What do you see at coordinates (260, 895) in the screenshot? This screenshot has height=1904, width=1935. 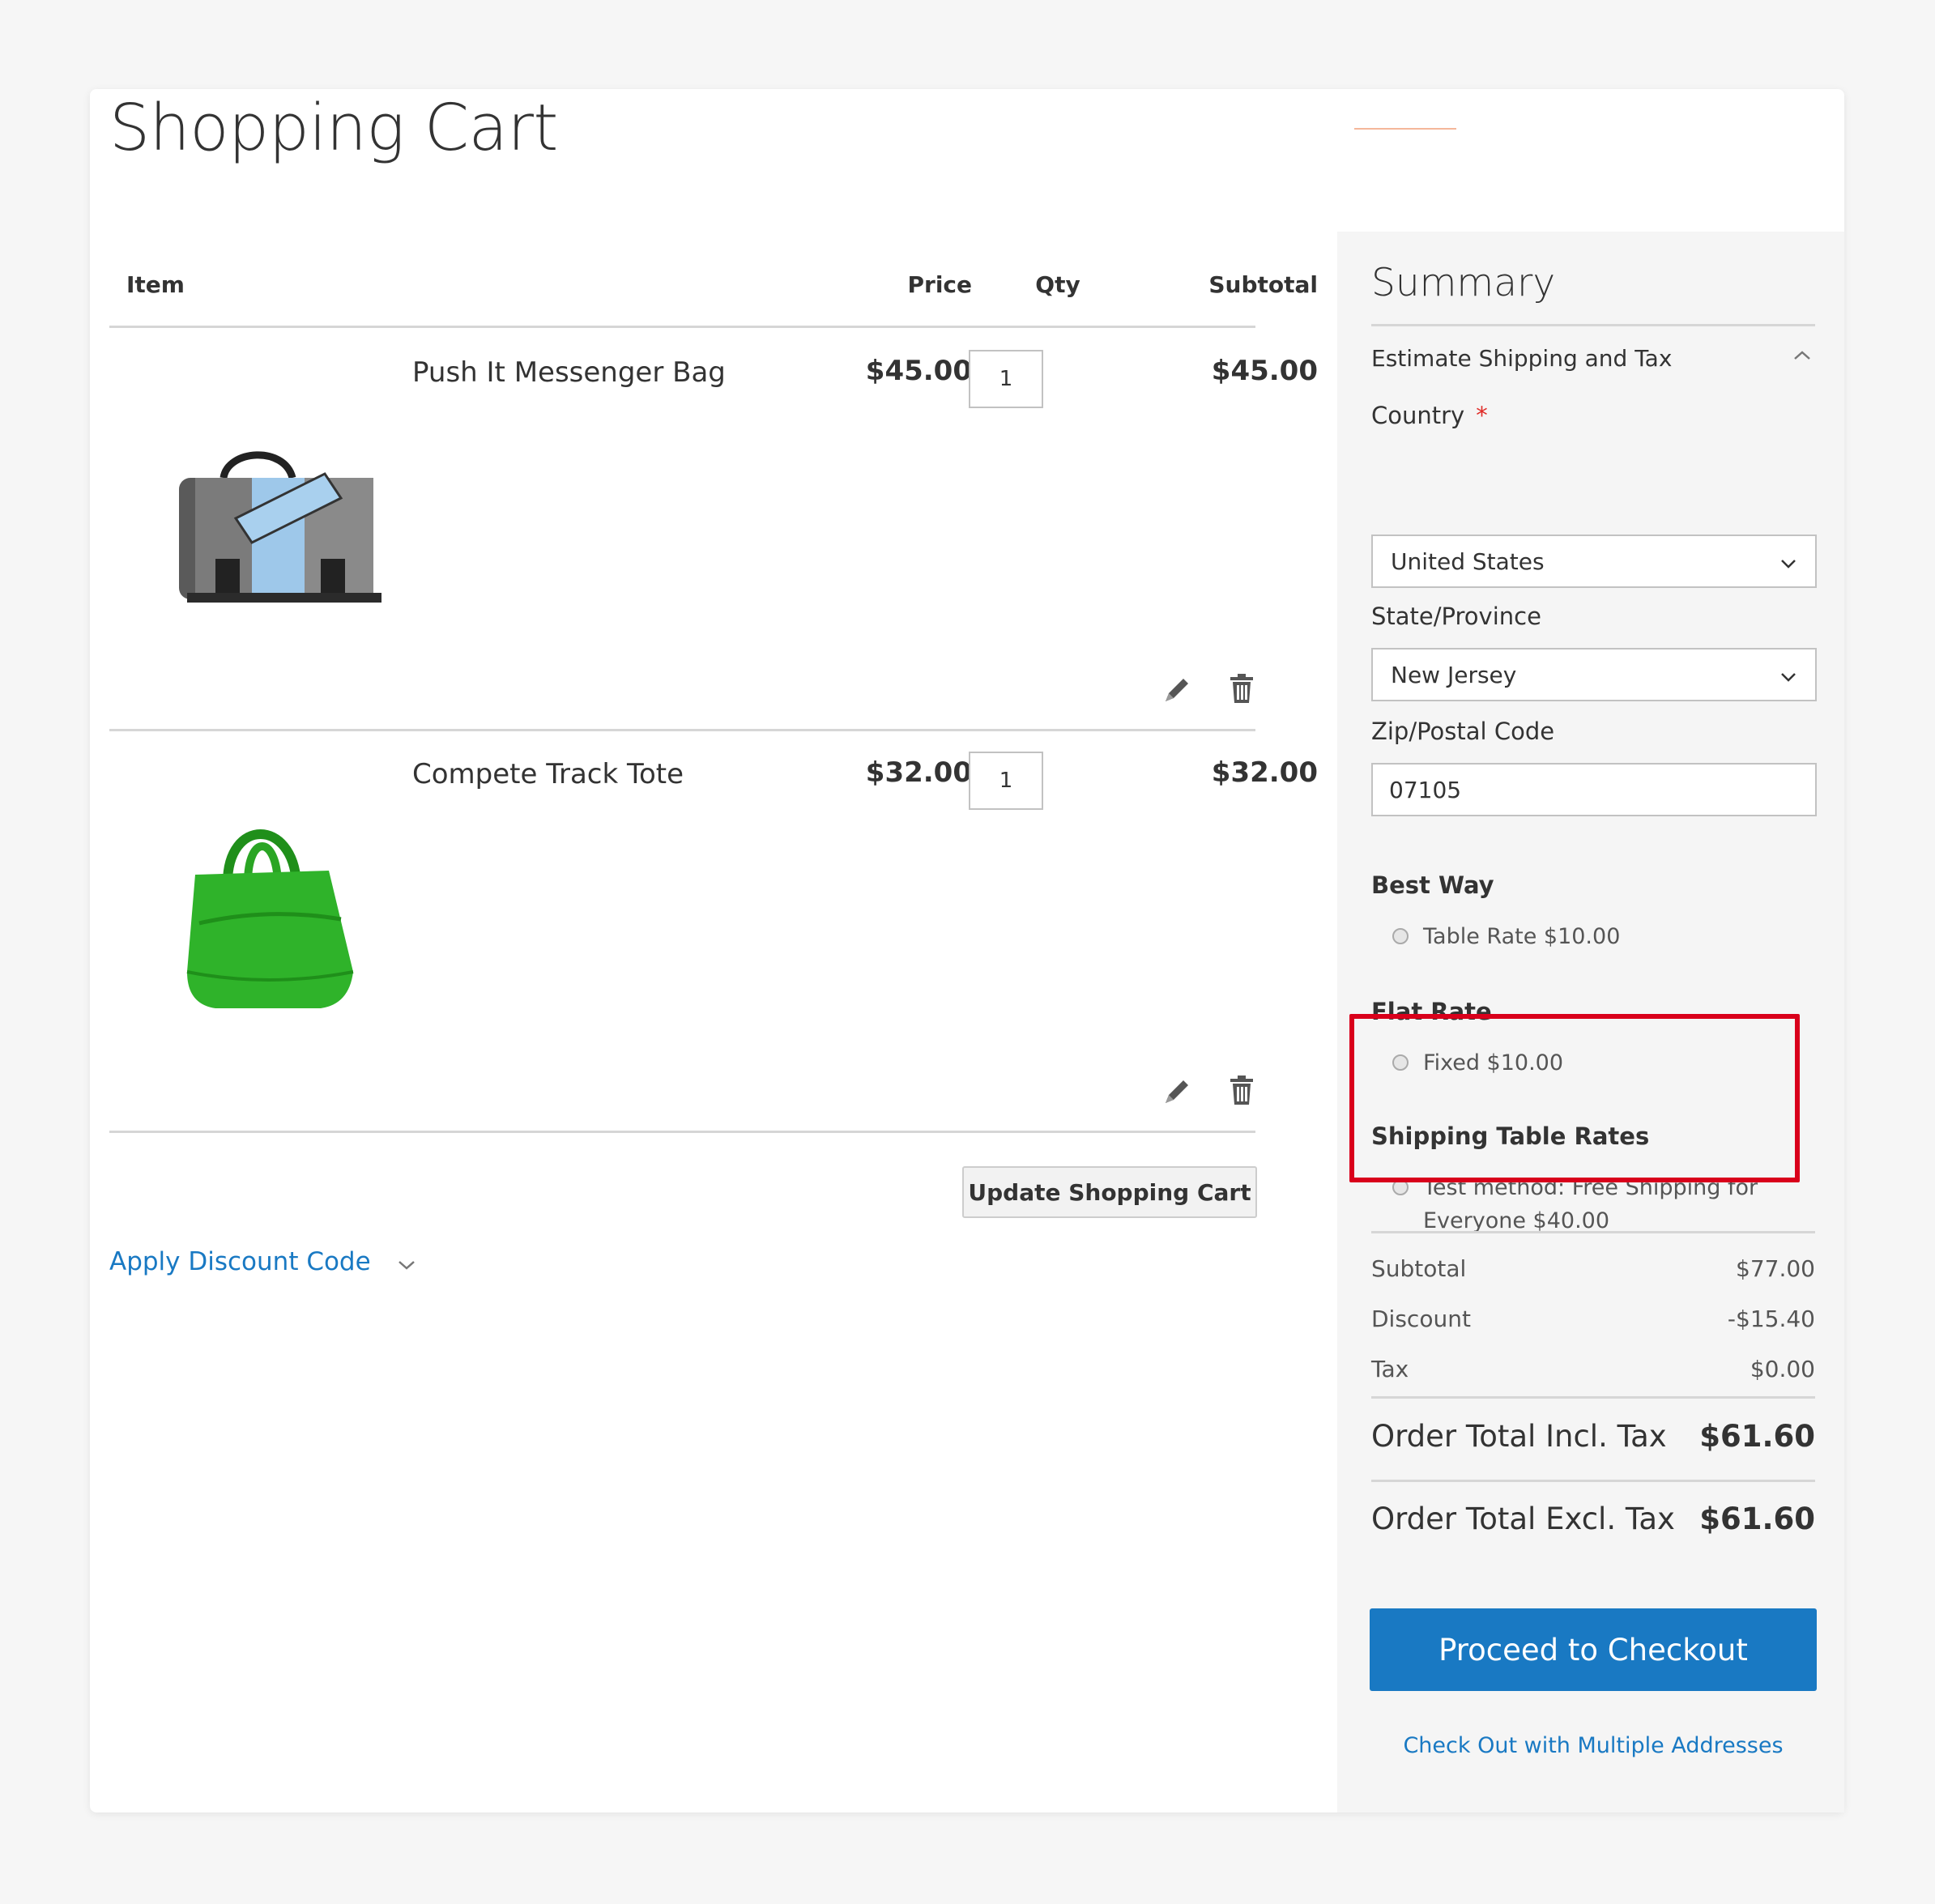 I see `green-tote-bag-image` at bounding box center [260, 895].